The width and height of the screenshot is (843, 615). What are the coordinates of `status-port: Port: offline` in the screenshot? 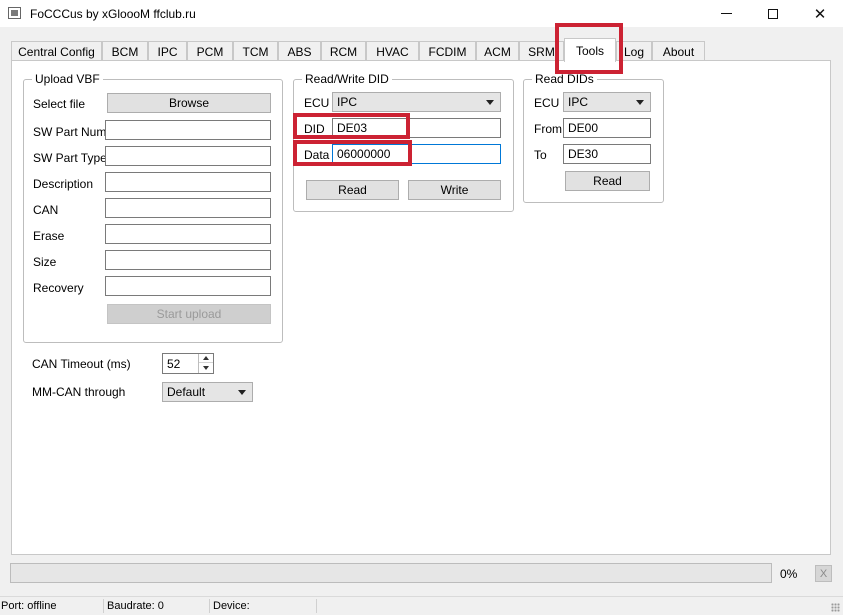 It's located at (29, 606).